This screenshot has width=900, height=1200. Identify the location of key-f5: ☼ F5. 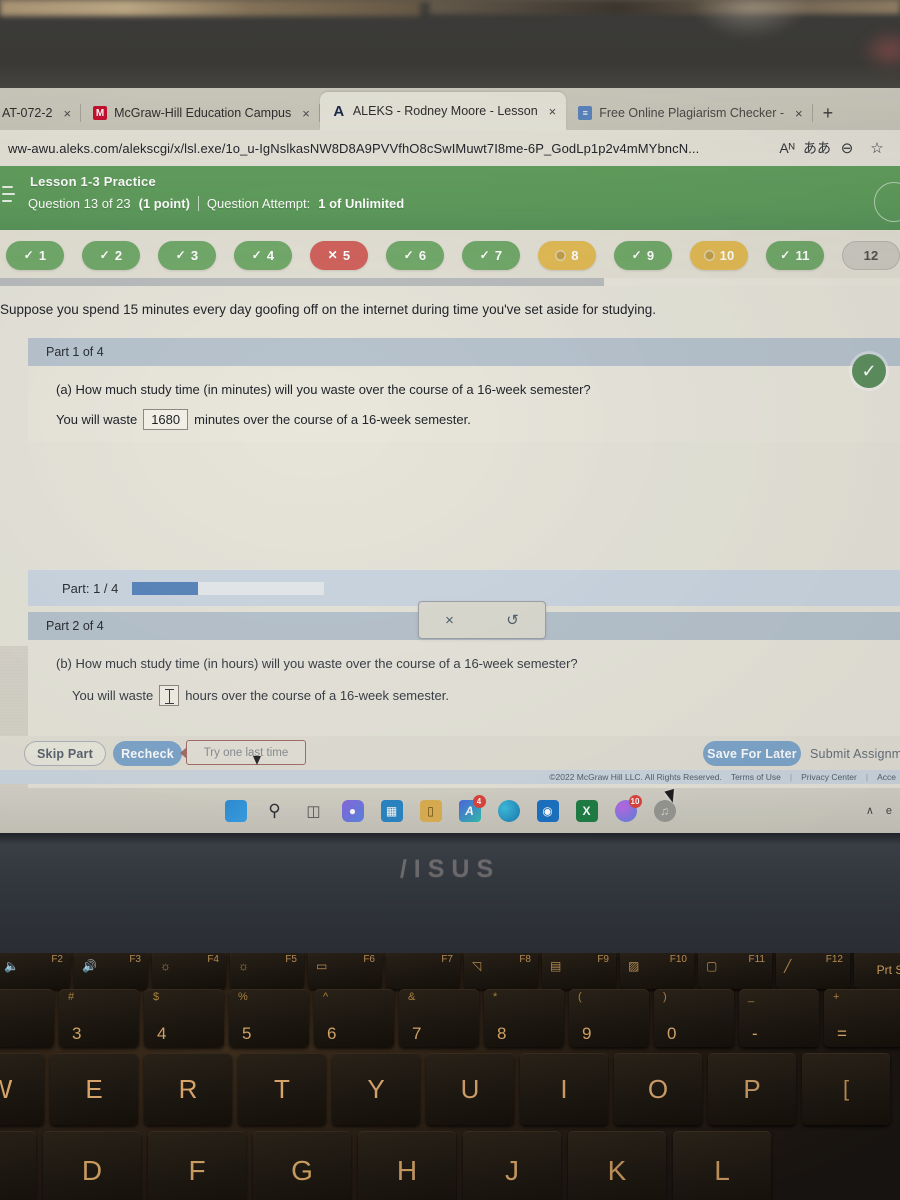
(267, 971).